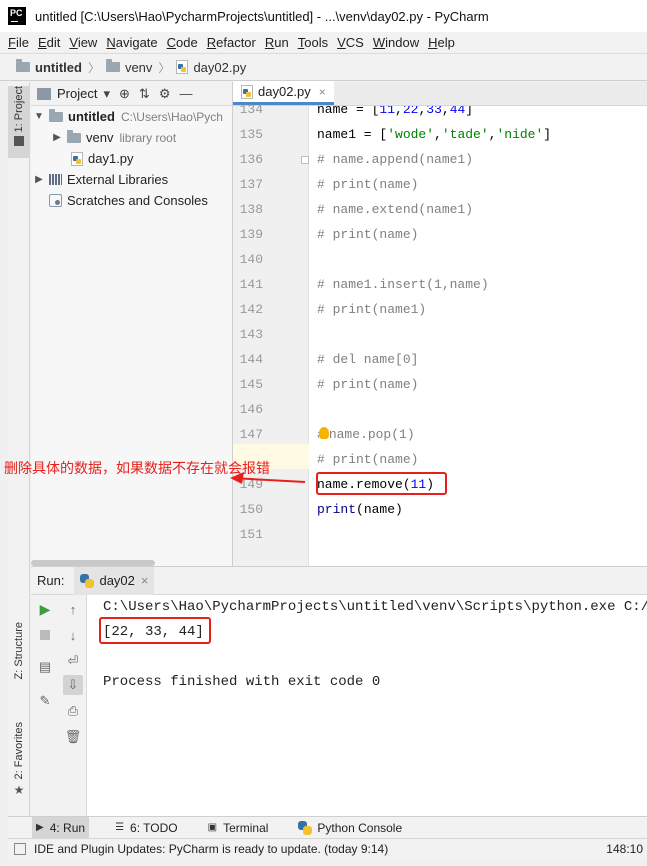 This screenshot has height=866, width=647. Describe the element at coordinates (19, 662) in the screenshot. I see `tool-tab-structure: Z: Structure` at that location.